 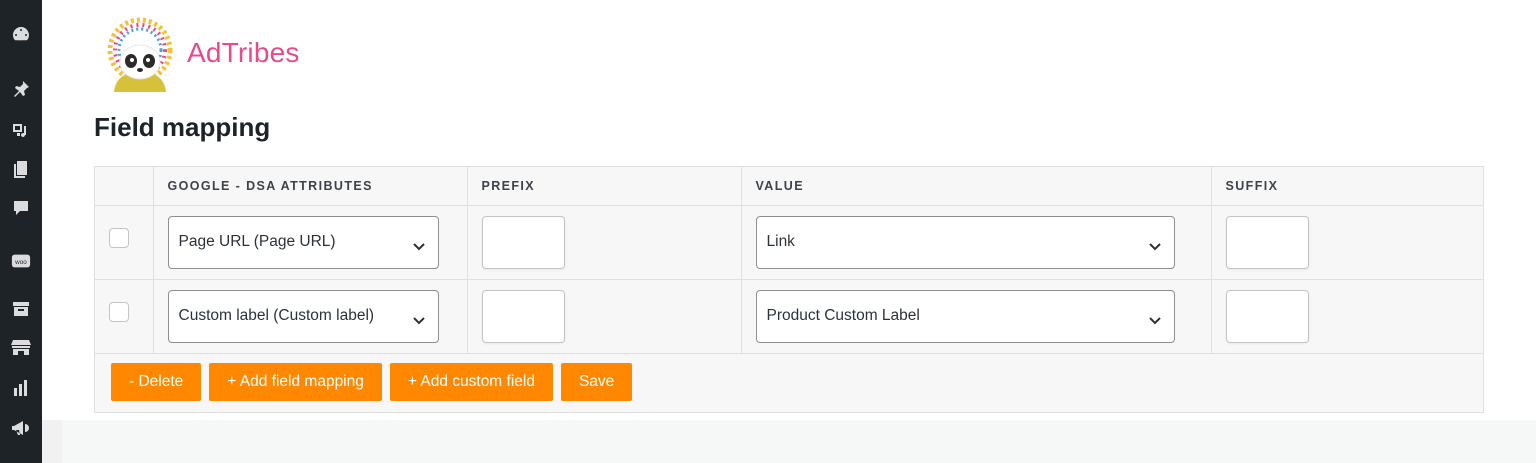 What do you see at coordinates (124, 186) in the screenshot?
I see `header-checkbox-cell` at bounding box center [124, 186].